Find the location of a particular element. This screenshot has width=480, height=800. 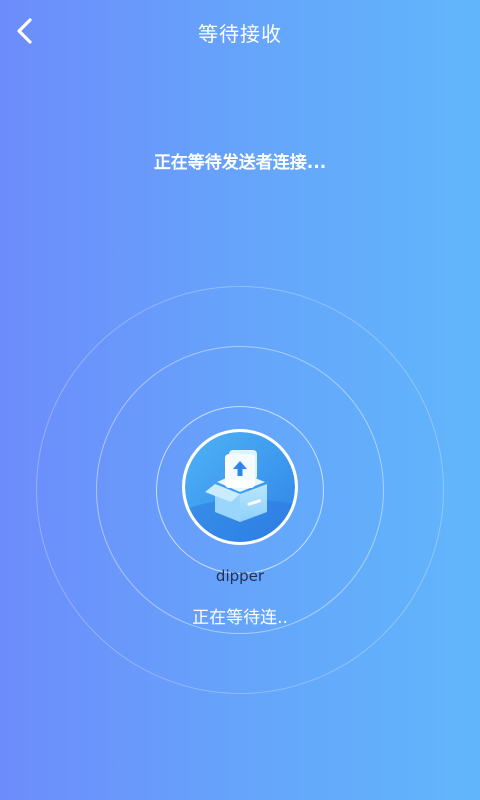

page-title: 等待接收 is located at coordinates (240, 34).